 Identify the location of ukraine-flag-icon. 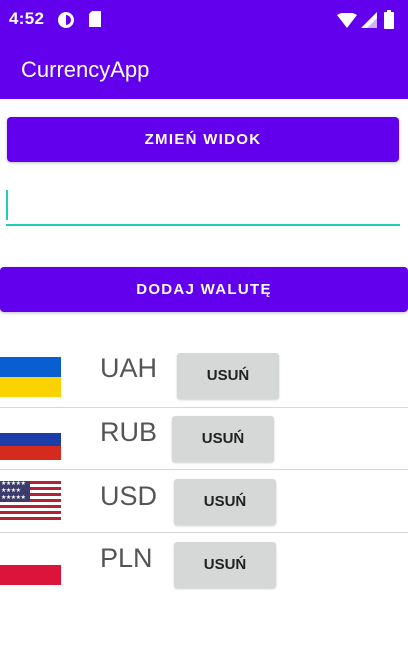
(30, 377).